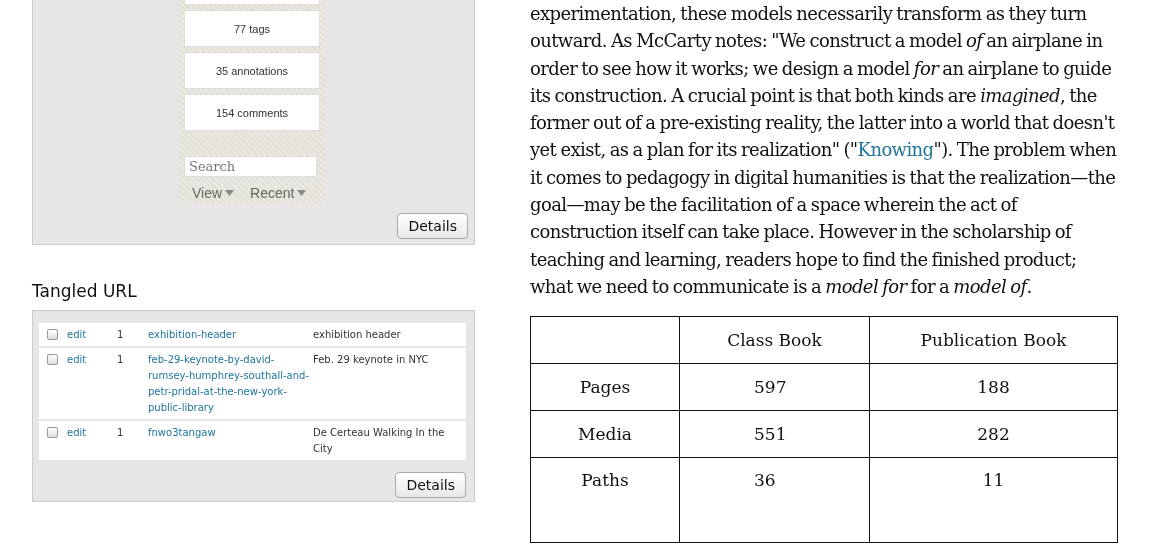 Image resolution: width=1150 pixels, height=550 pixels. I want to click on title-text: Feb. 29 keynote in NYC, so click(371, 360).